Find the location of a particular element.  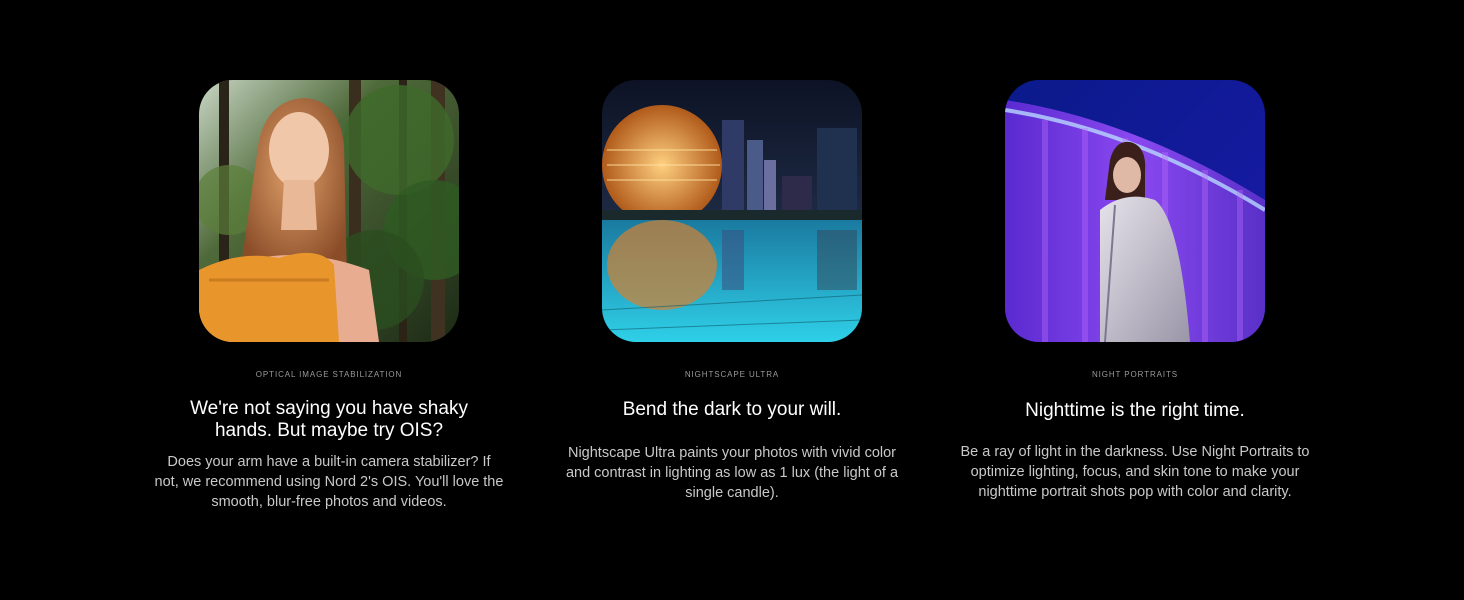

woman-in-forest-photo is located at coordinates (329, 211).